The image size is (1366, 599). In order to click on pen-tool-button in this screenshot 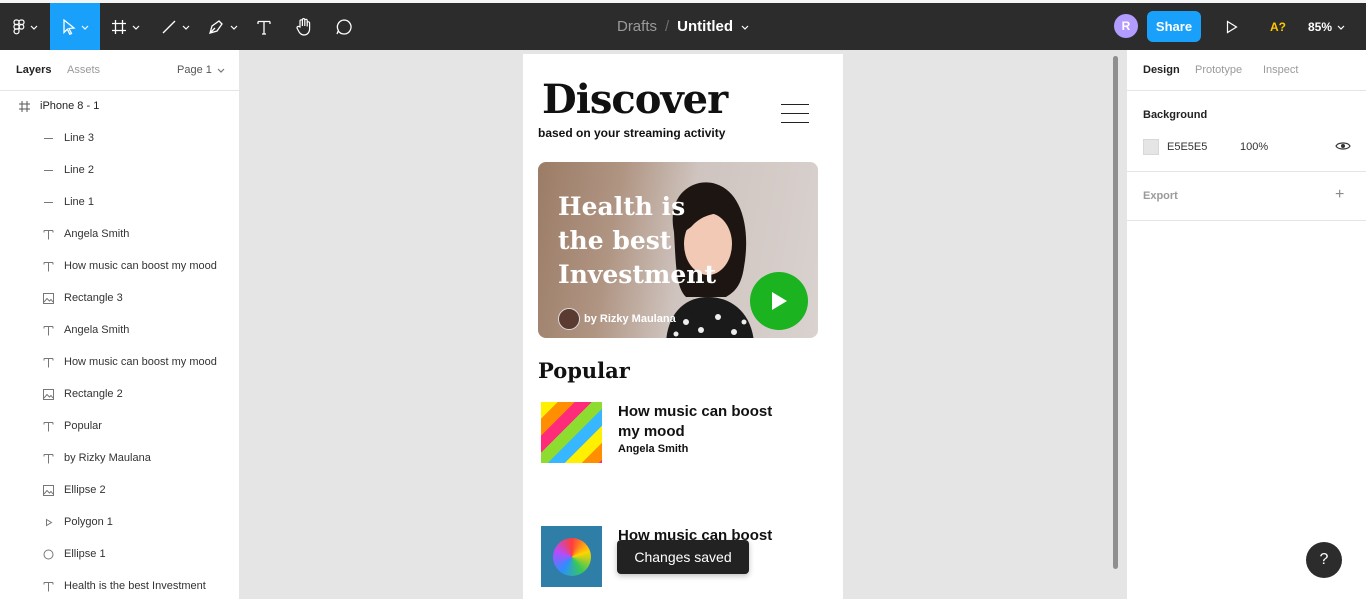, I will do `click(223, 26)`.